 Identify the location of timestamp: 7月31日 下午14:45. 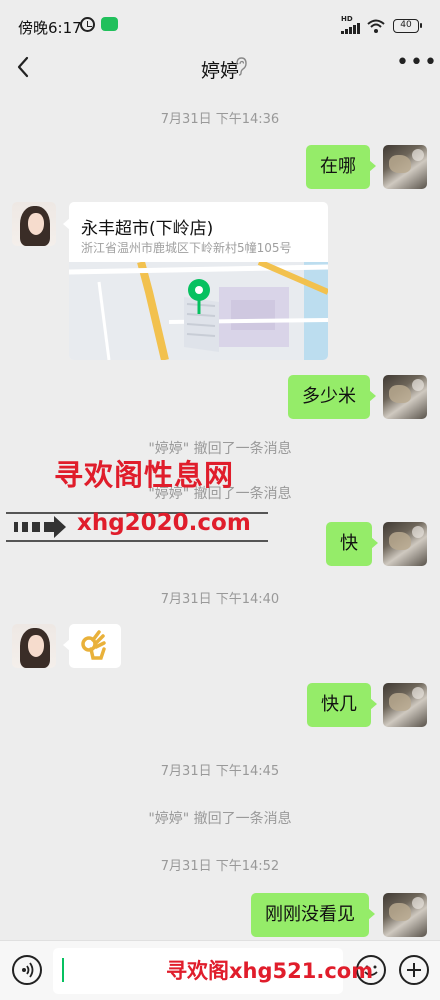
(220, 771).